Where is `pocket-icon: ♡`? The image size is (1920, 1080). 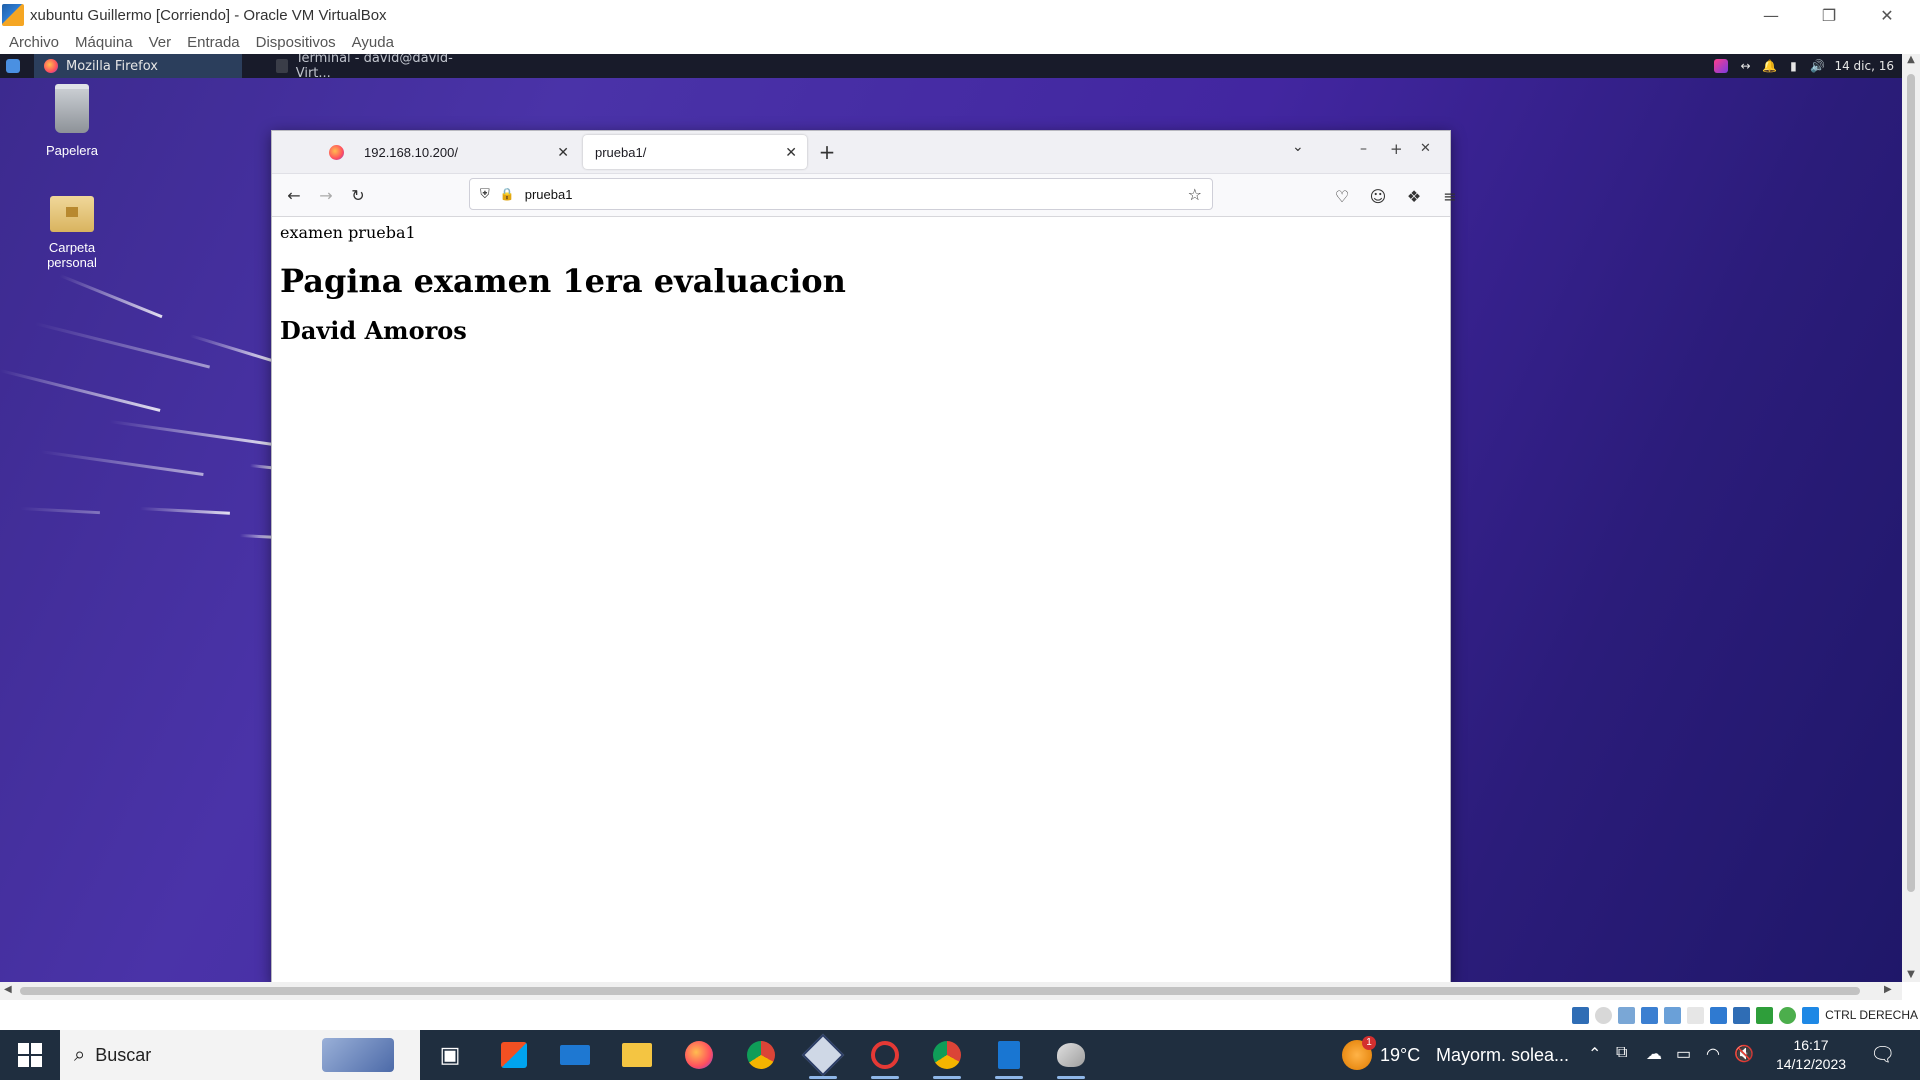 pocket-icon: ♡ is located at coordinates (1342, 196).